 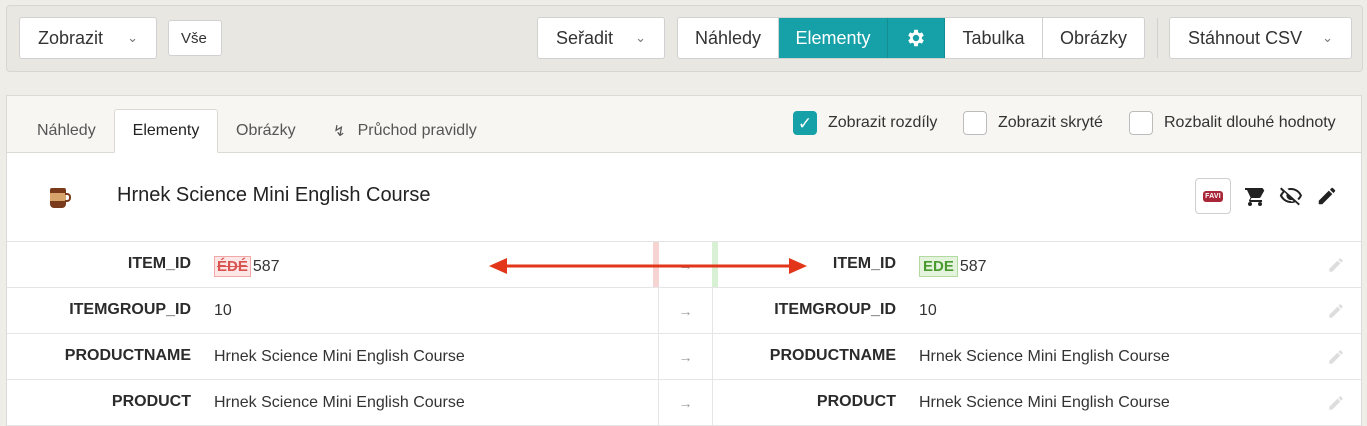 What do you see at coordinates (832, 355) in the screenshot?
I see `field-label-right: PRODUCTNAME` at bounding box center [832, 355].